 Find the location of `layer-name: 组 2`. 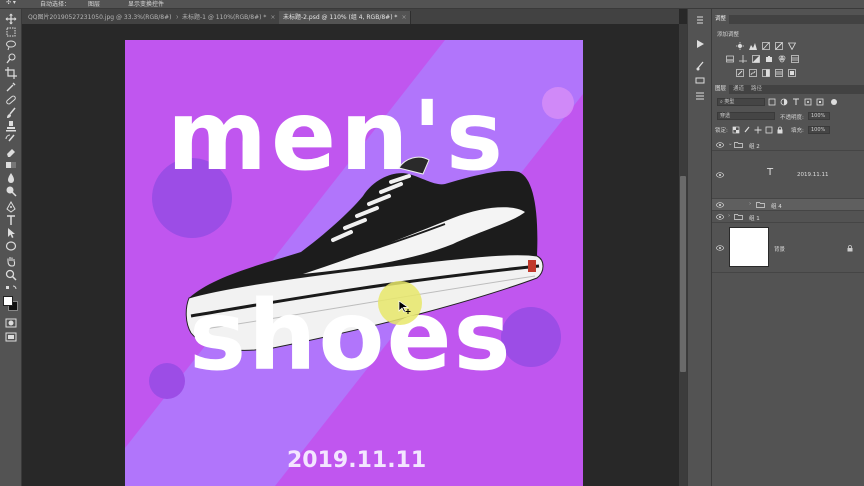

layer-name: 组 2 is located at coordinates (754, 146).